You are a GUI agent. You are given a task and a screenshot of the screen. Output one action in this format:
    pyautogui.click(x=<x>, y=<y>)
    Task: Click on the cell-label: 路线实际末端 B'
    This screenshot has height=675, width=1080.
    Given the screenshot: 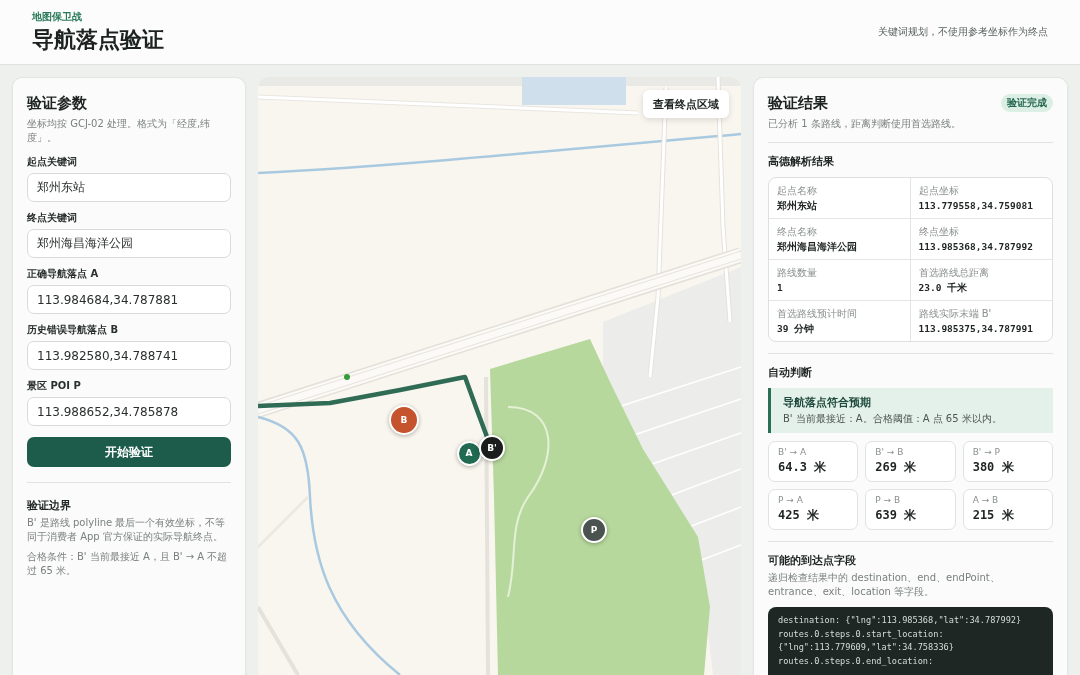 What is the action you would take?
    pyautogui.click(x=955, y=313)
    